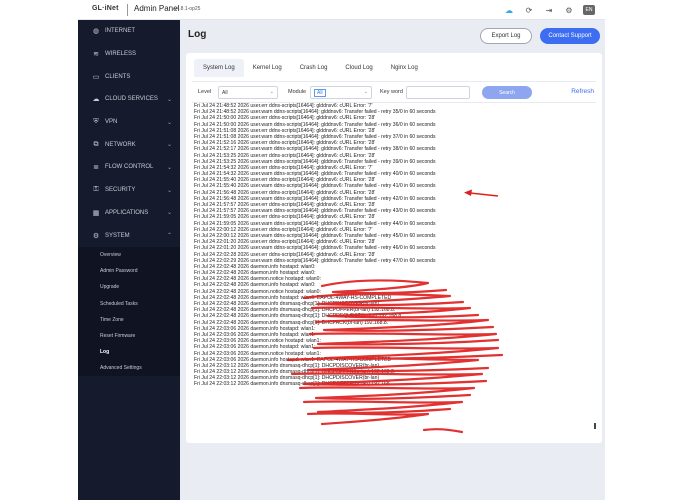 Image resolution: width=676 pixels, height=500 pixels. I want to click on keyword-label: Key word, so click(391, 92).